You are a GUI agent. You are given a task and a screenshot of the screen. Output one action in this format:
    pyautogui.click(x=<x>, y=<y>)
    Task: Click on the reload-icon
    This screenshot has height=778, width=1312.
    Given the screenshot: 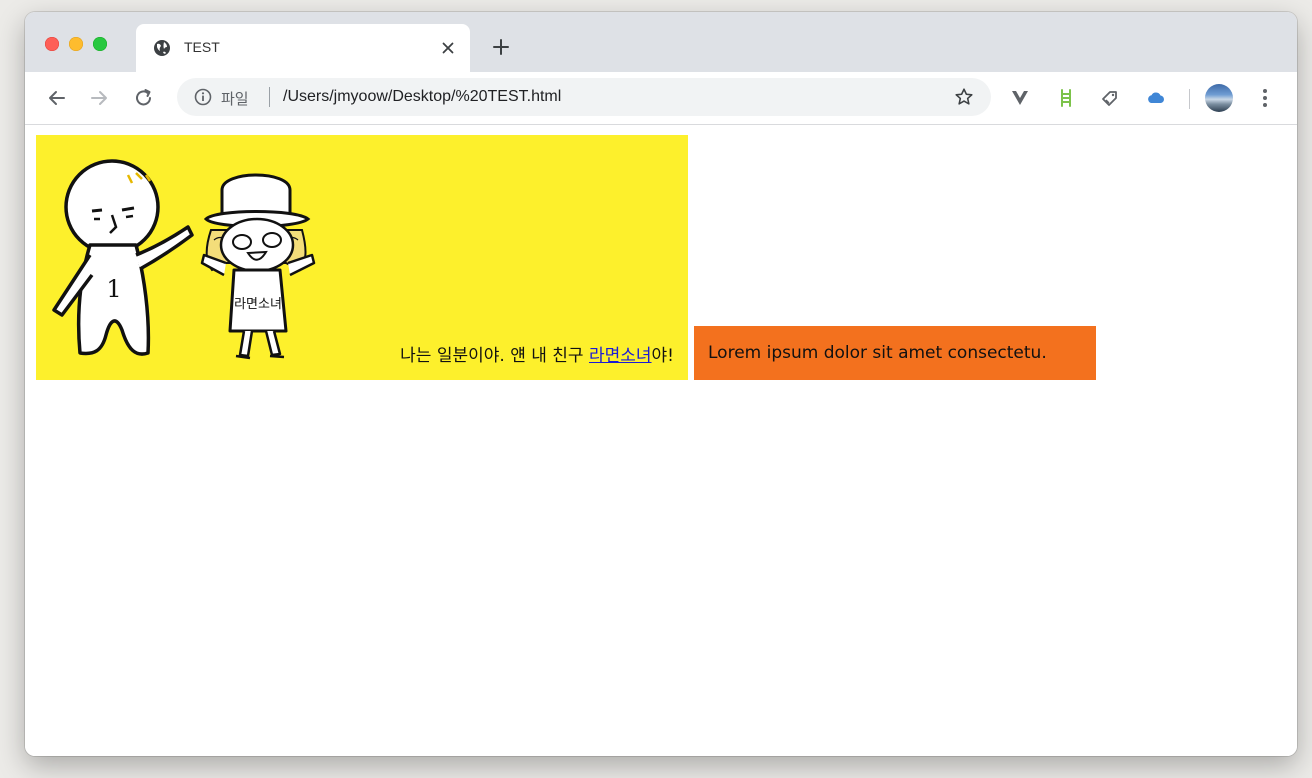 What is the action you would take?
    pyautogui.click(x=144, y=98)
    